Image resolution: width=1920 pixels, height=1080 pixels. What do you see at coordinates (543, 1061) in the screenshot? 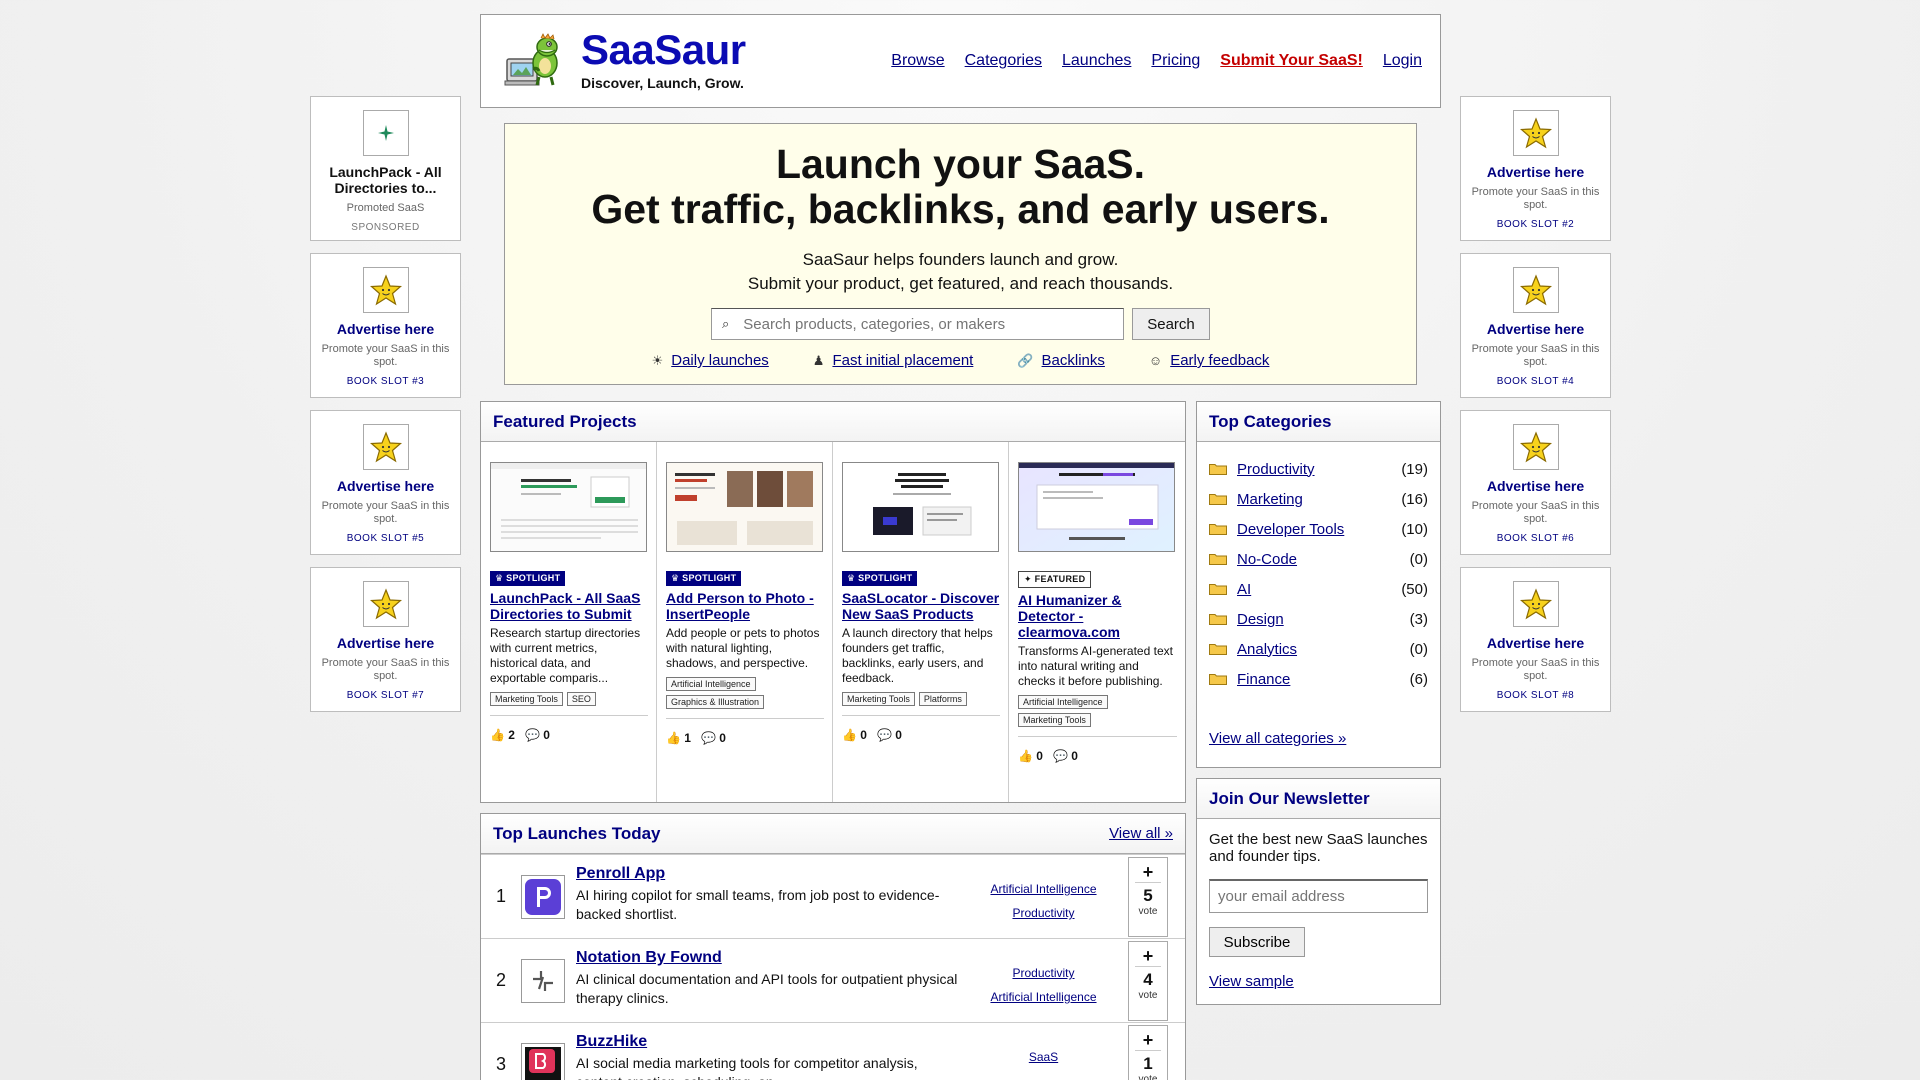
I see `buzzhike-logo-icon` at bounding box center [543, 1061].